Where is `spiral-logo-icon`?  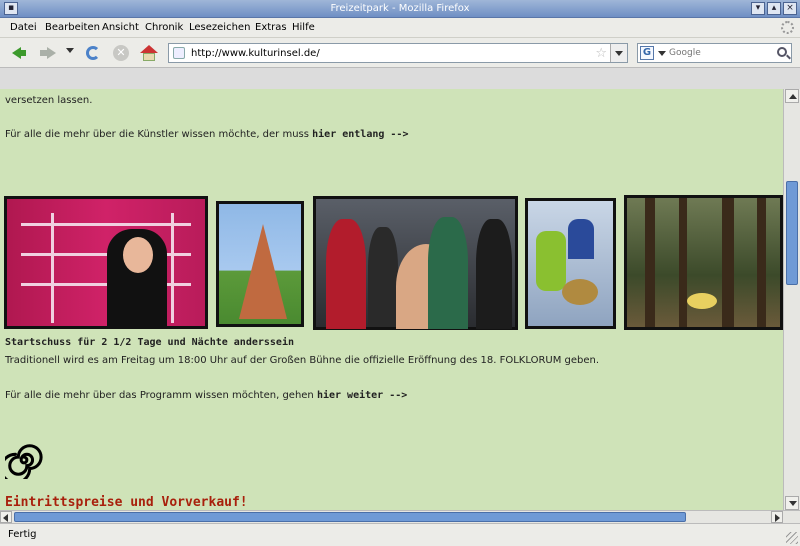
spiral-logo-icon is located at coordinates (24, 461).